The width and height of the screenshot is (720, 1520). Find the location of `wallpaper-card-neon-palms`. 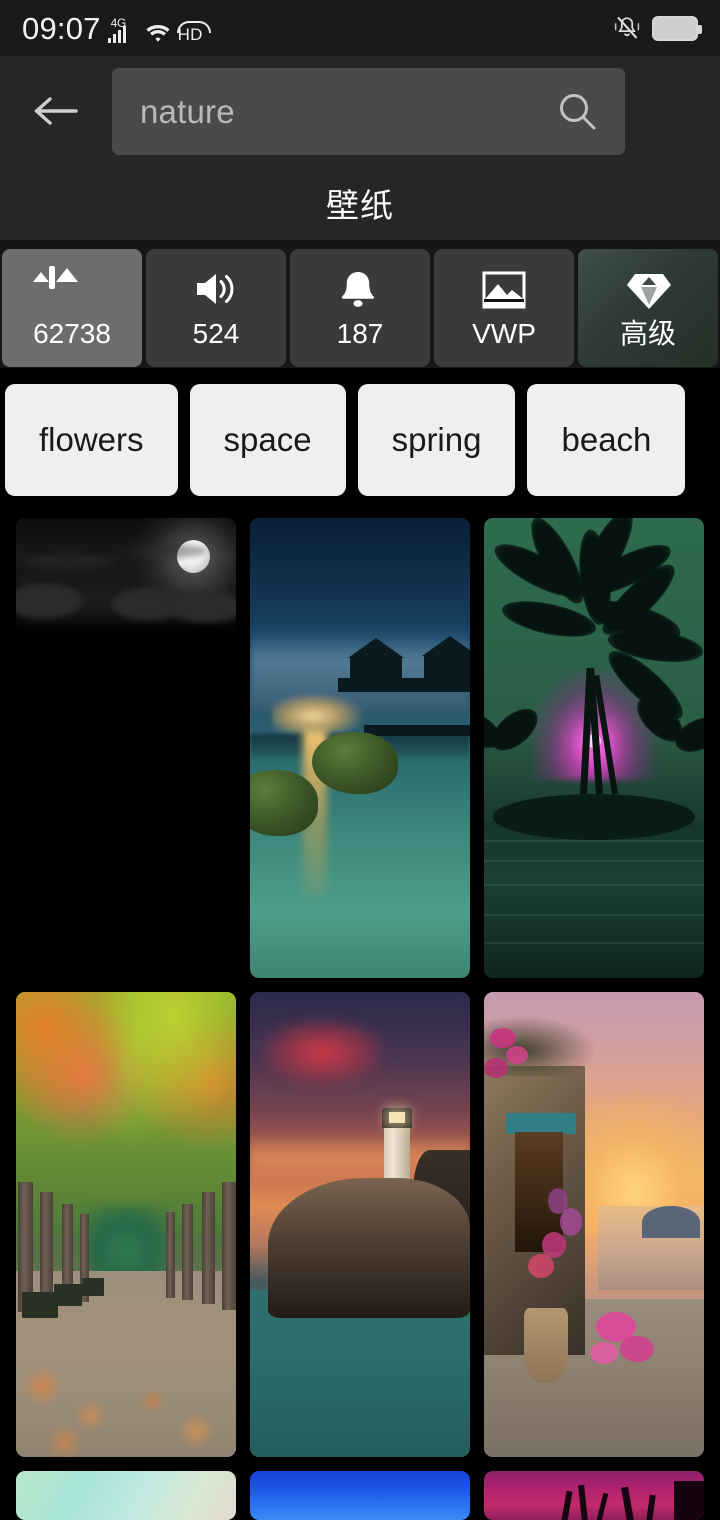

wallpaper-card-neon-palms is located at coordinates (594, 1495).